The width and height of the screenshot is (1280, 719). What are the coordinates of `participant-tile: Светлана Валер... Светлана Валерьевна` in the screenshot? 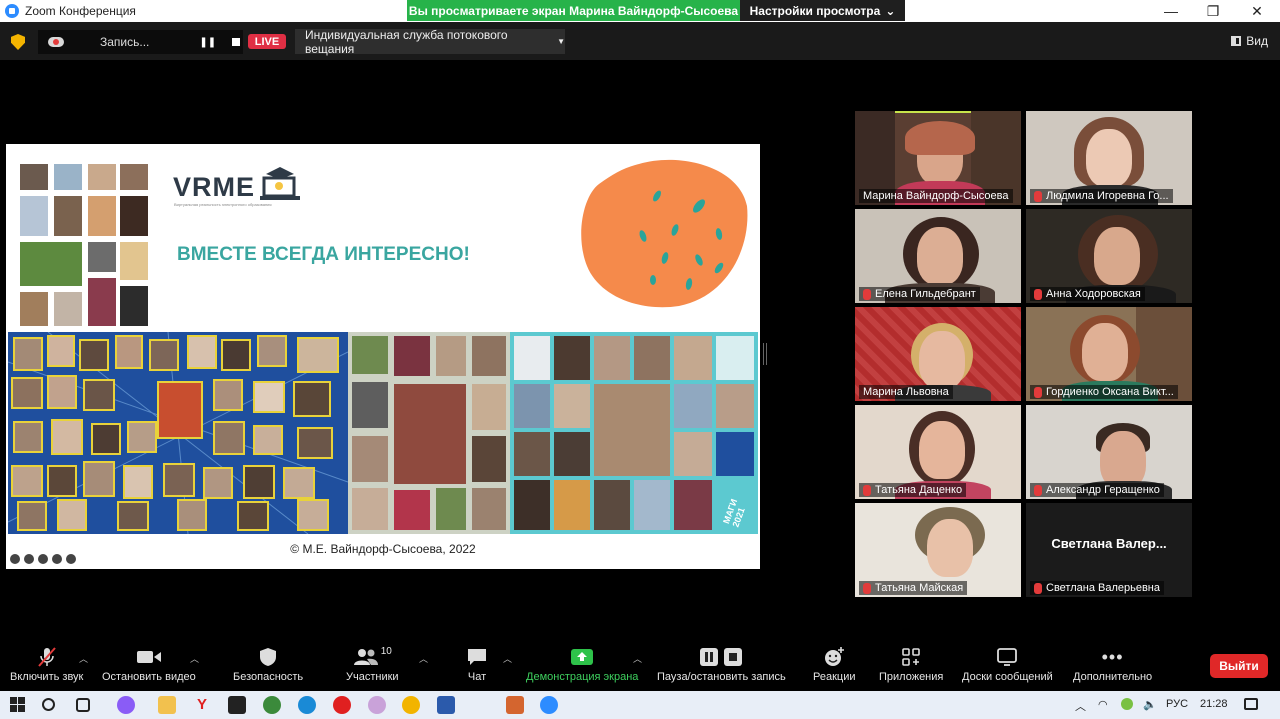 It's located at (1109, 550).